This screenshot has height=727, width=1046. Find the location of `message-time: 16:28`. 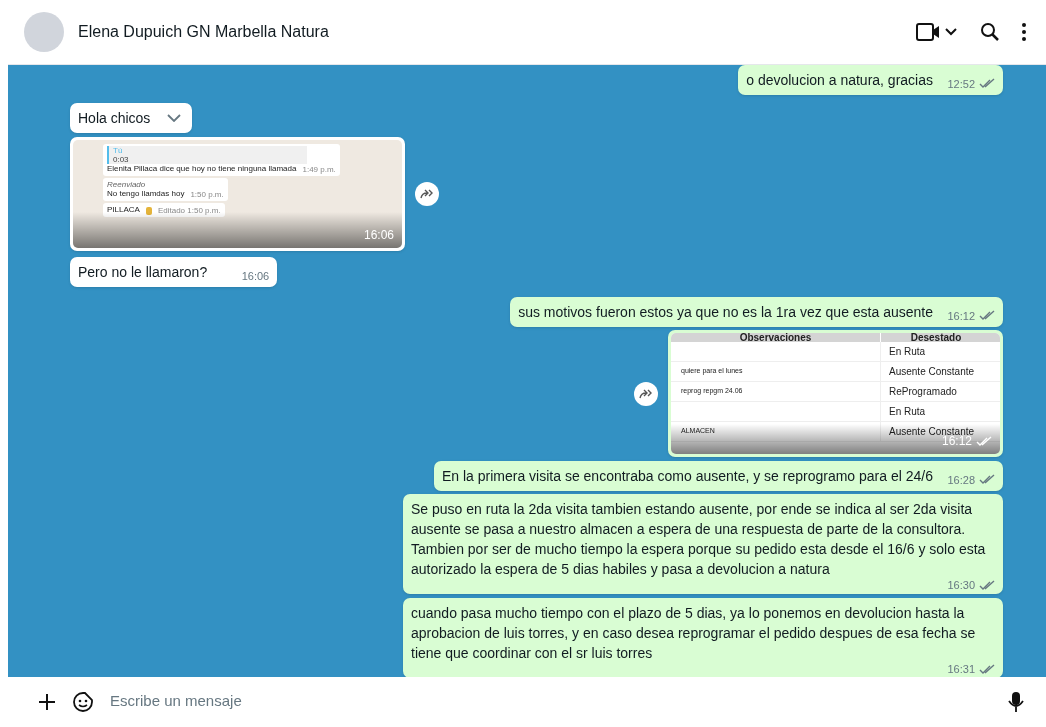

message-time: 16:28 is located at coordinates (961, 480).